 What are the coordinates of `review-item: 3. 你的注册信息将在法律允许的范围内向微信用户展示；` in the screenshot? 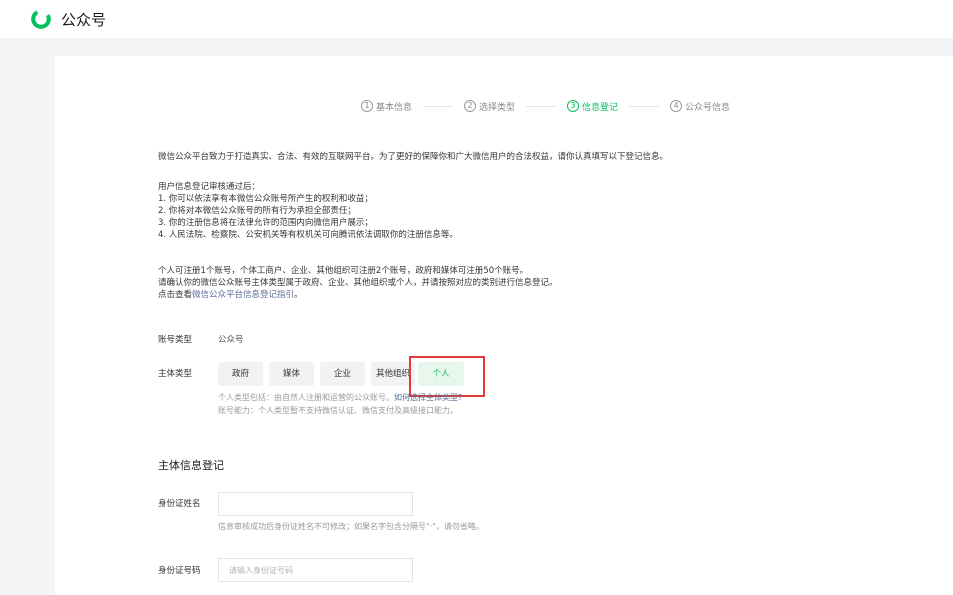 It's located at (265, 223).